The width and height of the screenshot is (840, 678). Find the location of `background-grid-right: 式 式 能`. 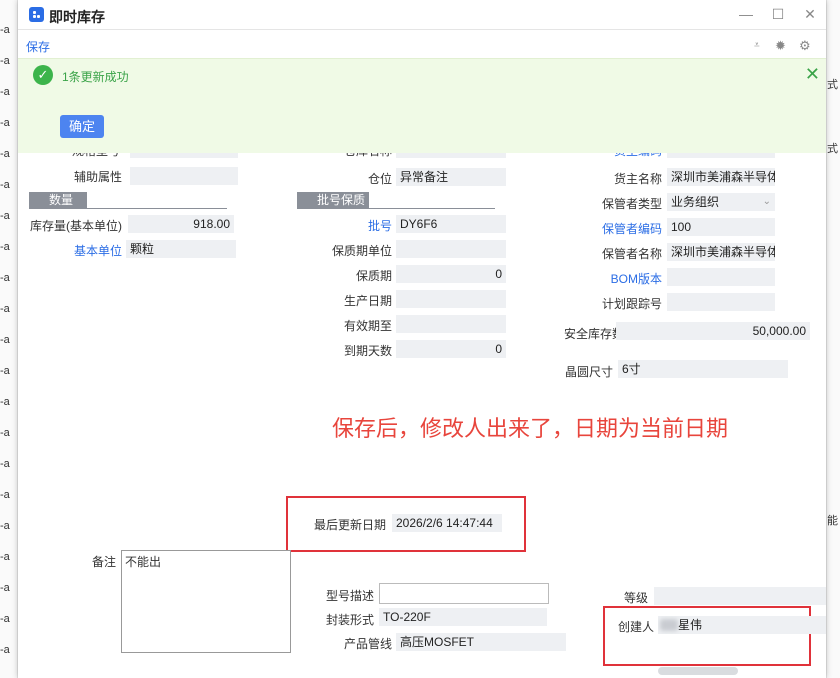

background-grid-right: 式 式 能 is located at coordinates (833, 339).